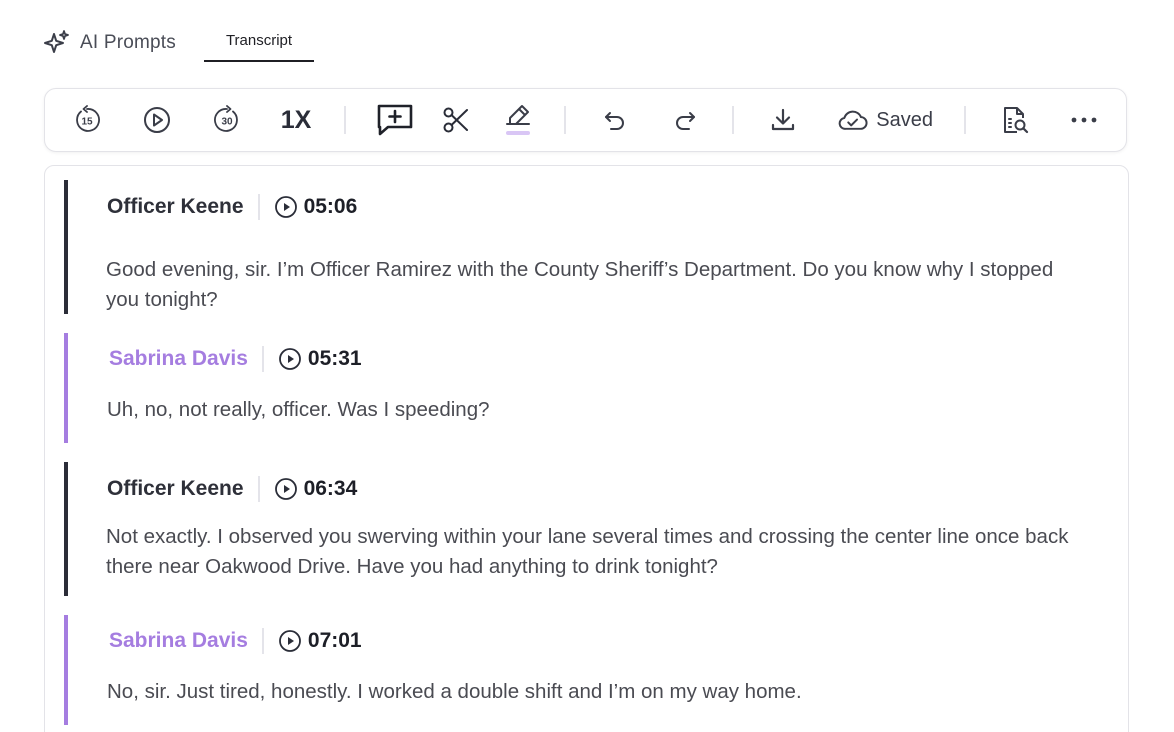 The width and height of the screenshot is (1174, 732). I want to click on timestamp: 06:34, so click(330, 488).